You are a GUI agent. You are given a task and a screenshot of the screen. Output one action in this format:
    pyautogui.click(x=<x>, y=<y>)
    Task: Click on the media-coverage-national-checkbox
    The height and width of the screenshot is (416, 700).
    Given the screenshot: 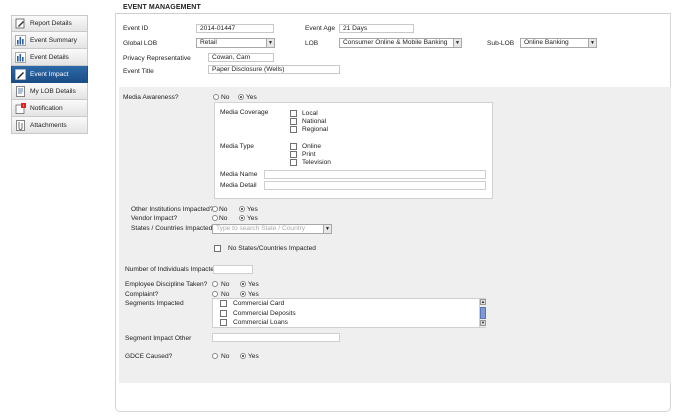 What is the action you would take?
    pyautogui.click(x=293, y=121)
    